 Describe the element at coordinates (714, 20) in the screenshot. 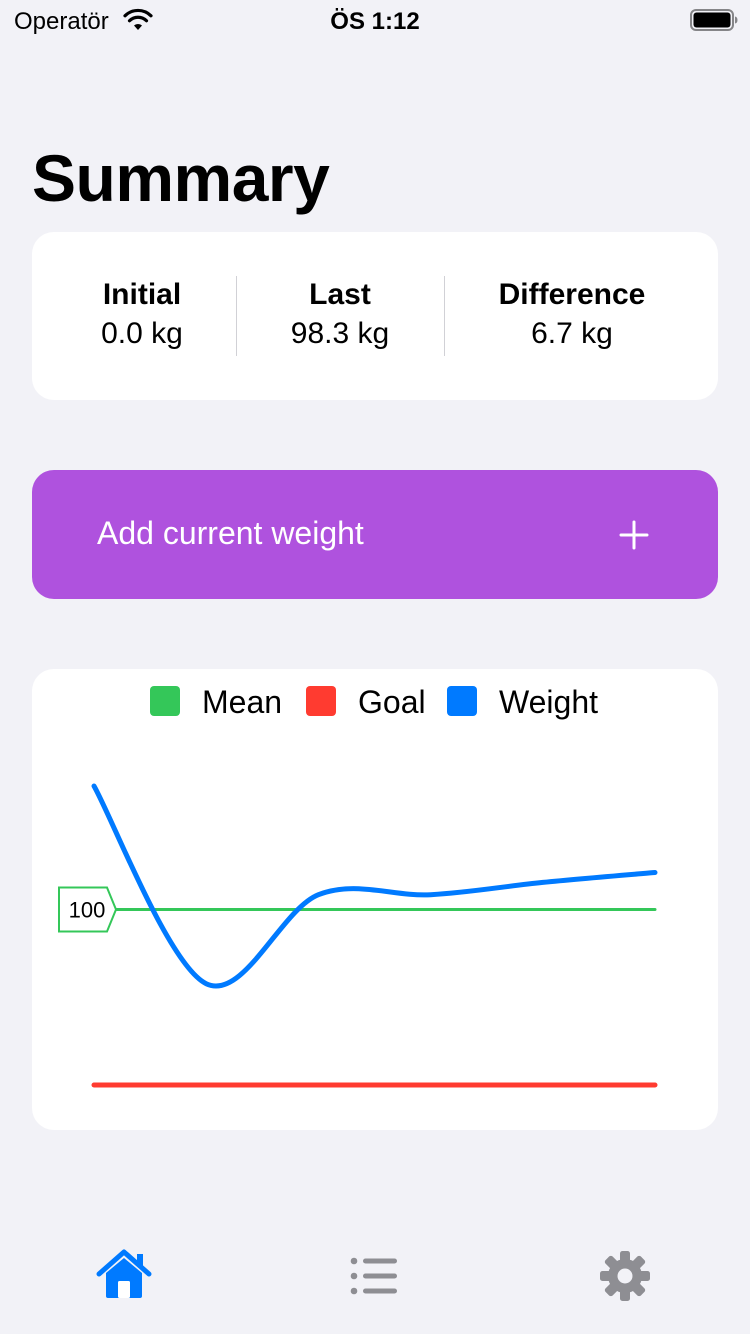

I see `battery-icon` at that location.